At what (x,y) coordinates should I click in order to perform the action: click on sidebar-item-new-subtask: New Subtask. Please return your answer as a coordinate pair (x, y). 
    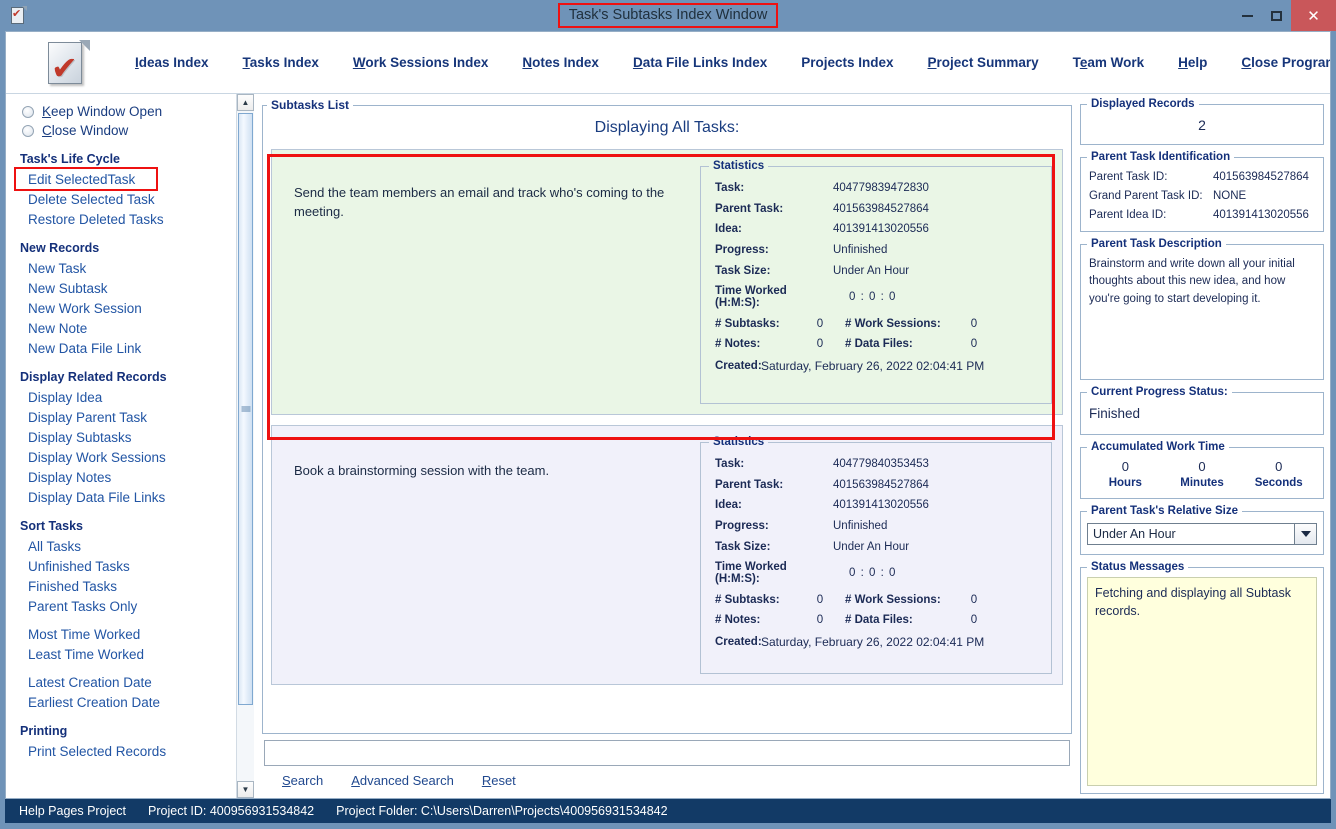
    Looking at the image, I should click on (121, 288).